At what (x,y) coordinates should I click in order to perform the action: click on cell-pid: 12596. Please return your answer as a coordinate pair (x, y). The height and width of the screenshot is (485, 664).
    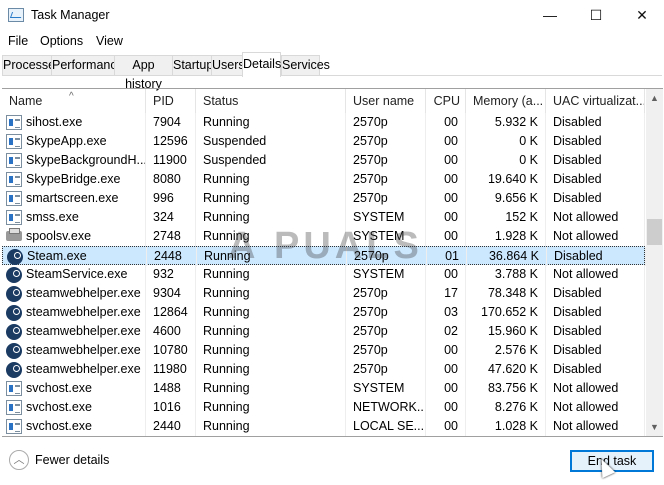
    Looking at the image, I should click on (171, 141).